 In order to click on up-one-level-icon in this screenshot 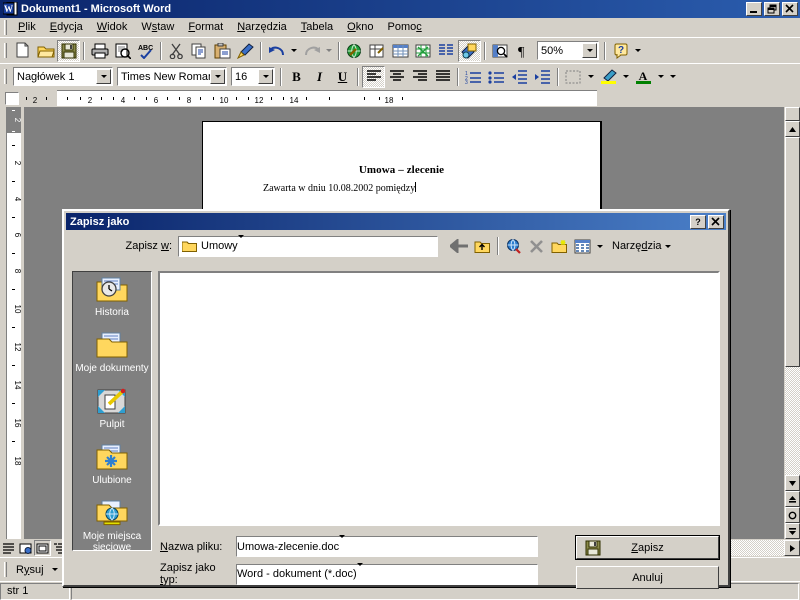, I will do `click(482, 246)`.